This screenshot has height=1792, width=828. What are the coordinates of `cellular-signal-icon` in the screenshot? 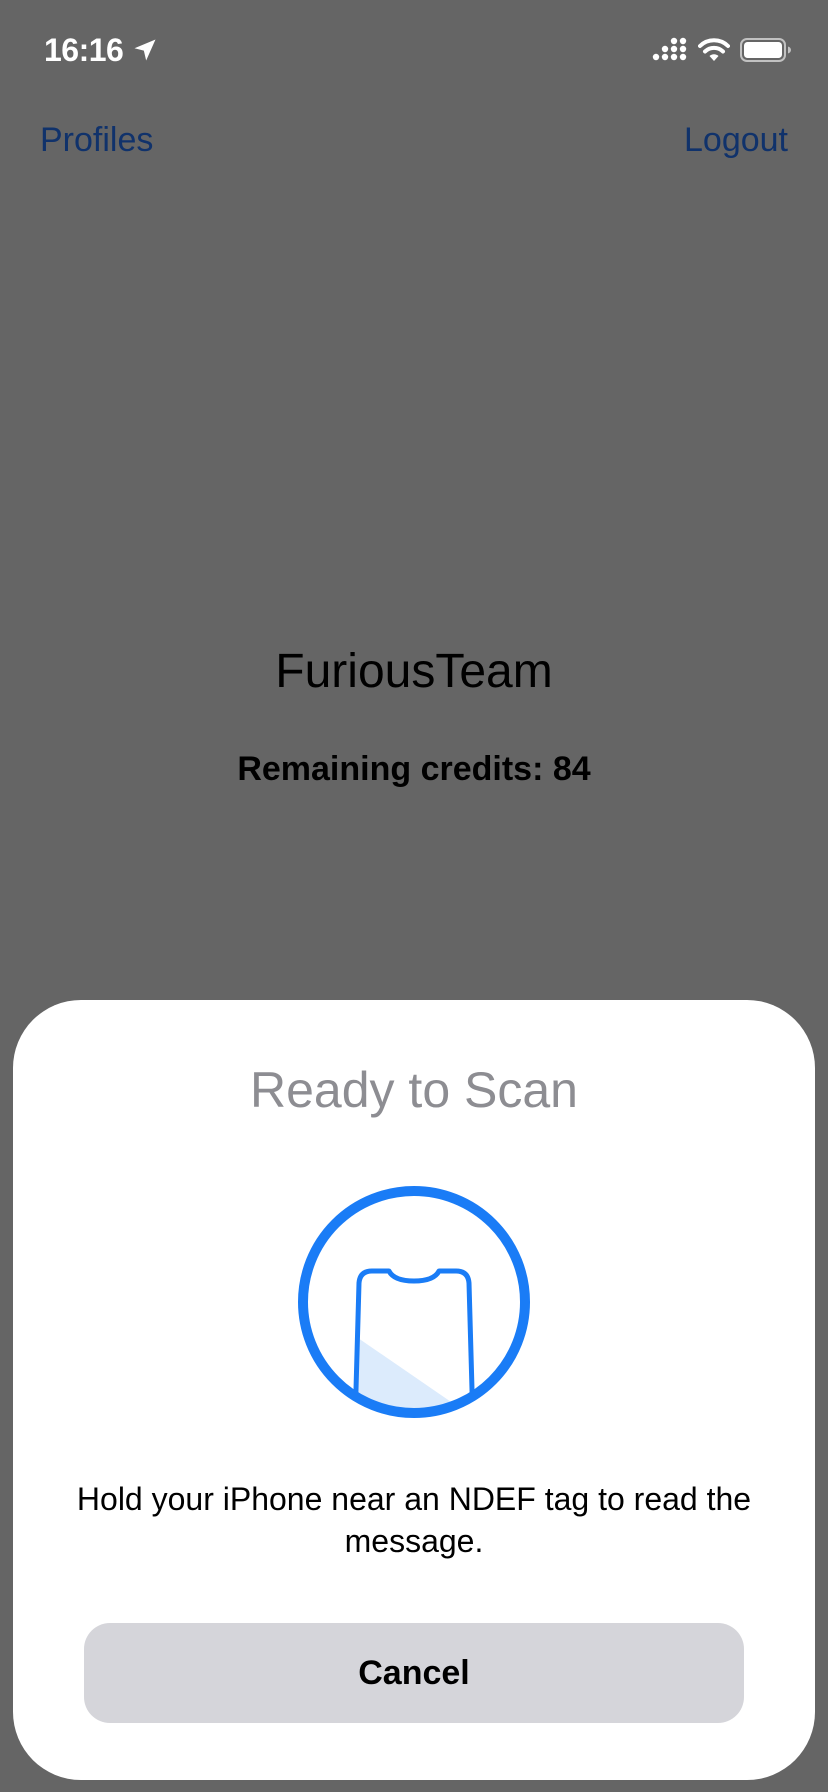 It's located at (669, 49).